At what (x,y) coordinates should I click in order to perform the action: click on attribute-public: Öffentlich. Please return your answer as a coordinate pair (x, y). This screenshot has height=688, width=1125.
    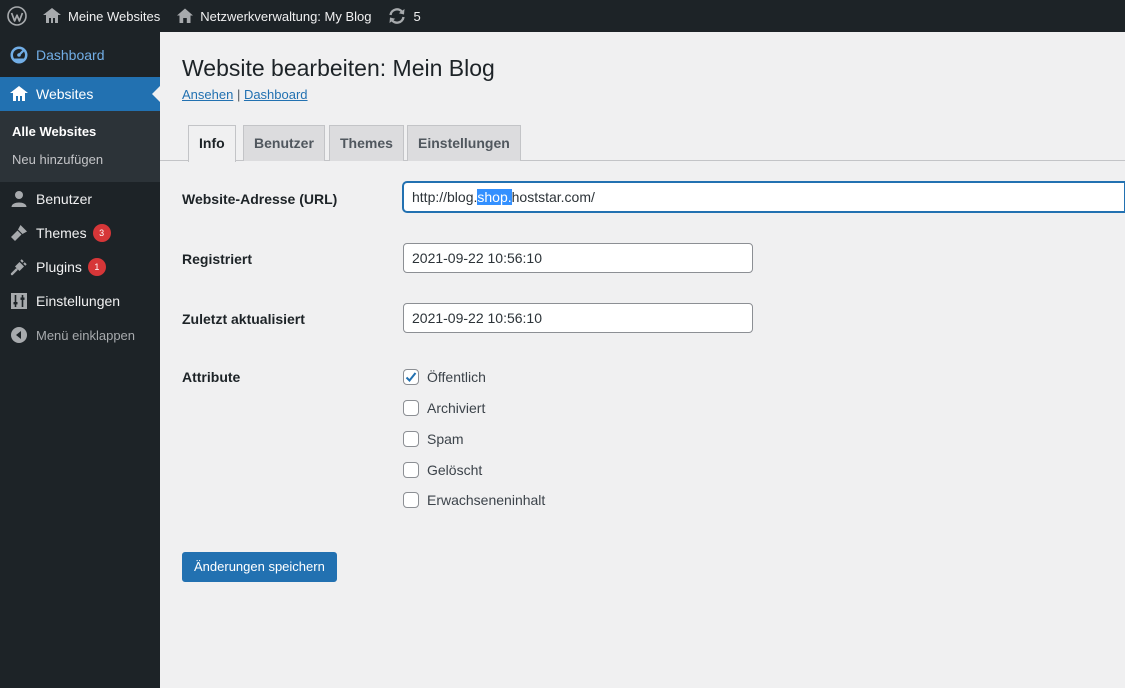
    Looking at the image, I should click on (444, 377).